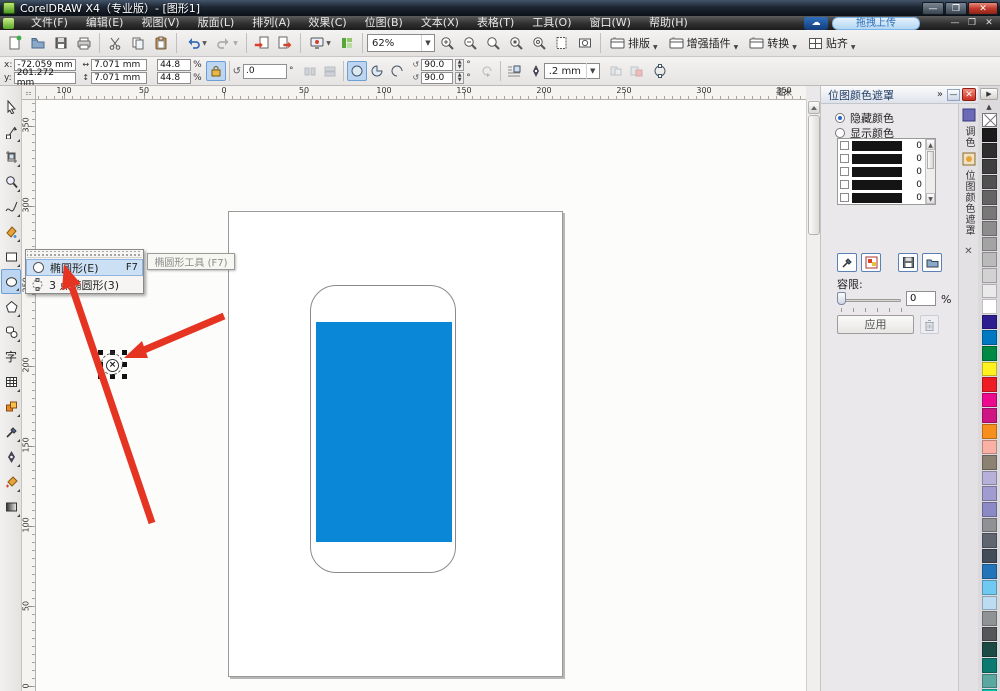 This screenshot has height=691, width=1000. I want to click on export-button, so click(285, 43).